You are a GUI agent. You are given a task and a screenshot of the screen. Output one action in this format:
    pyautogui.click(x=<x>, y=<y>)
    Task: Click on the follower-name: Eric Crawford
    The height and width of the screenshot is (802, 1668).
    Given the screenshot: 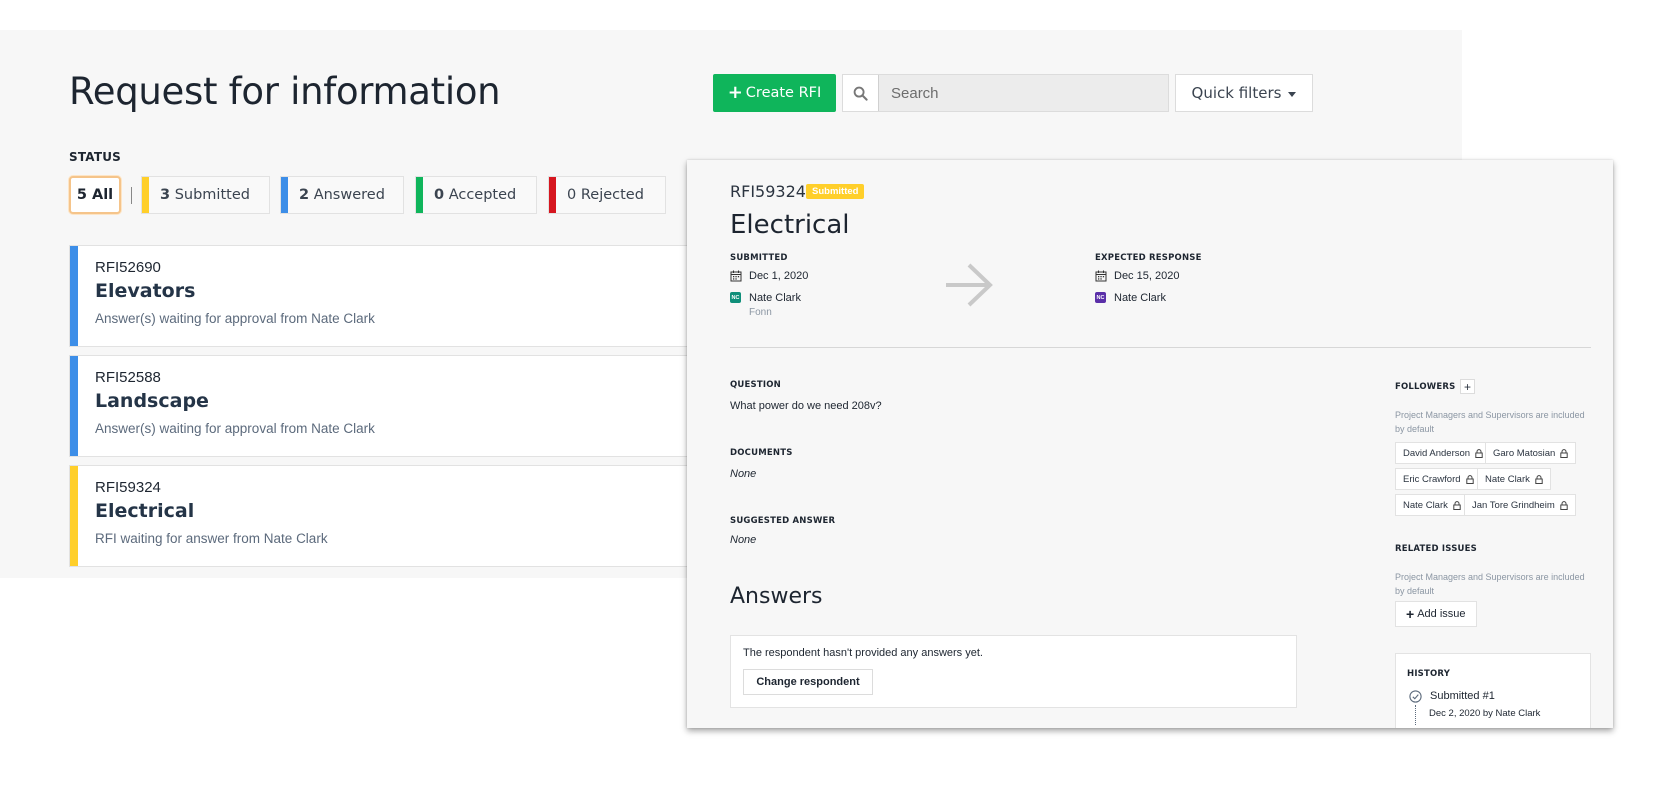 What is the action you would take?
    pyautogui.click(x=1432, y=479)
    